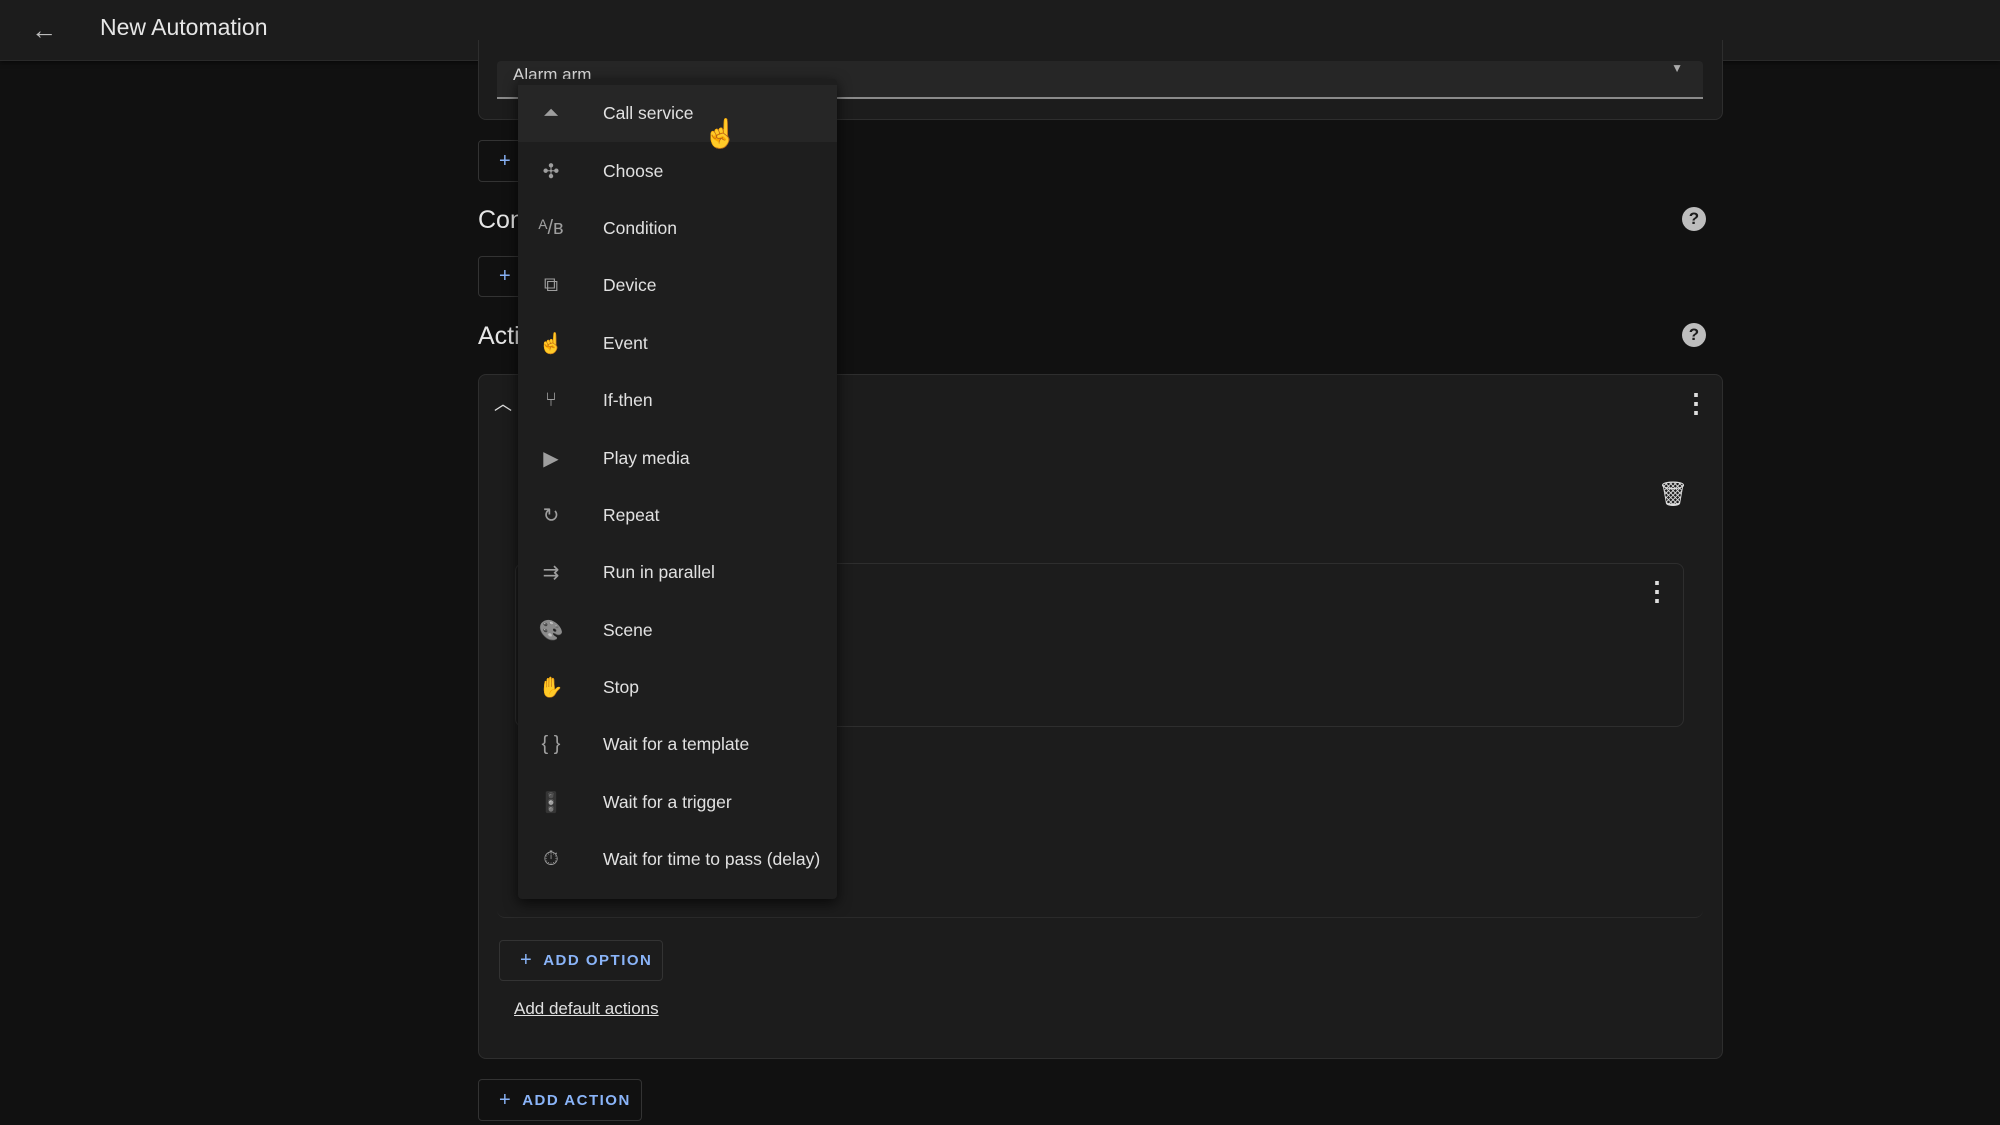 This screenshot has width=2000, height=1125. What do you see at coordinates (640, 227) in the screenshot?
I see `menu-item-label: Condition` at bounding box center [640, 227].